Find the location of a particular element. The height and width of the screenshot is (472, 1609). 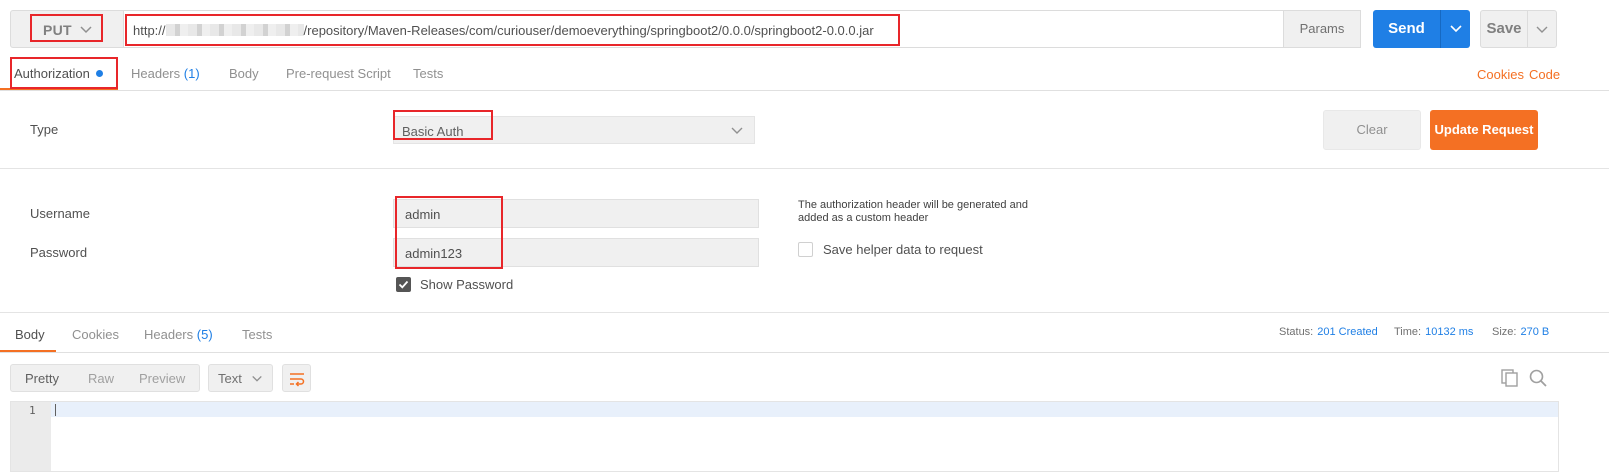

format-select: Text is located at coordinates (240, 378).